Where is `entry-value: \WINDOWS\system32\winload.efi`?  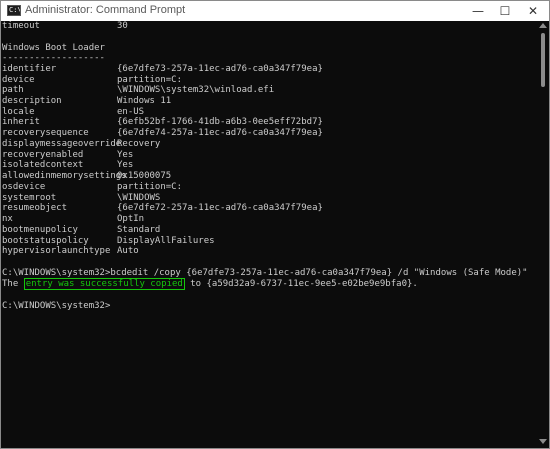
entry-value: \WINDOWS\system32\winload.efi is located at coordinates (196, 90).